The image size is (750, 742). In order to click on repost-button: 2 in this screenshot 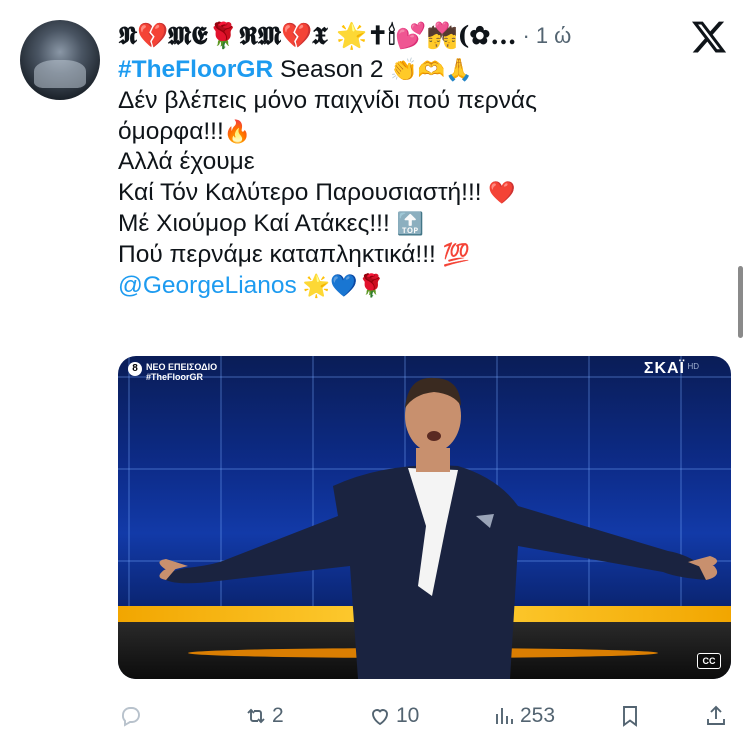, I will do `click(264, 716)`.